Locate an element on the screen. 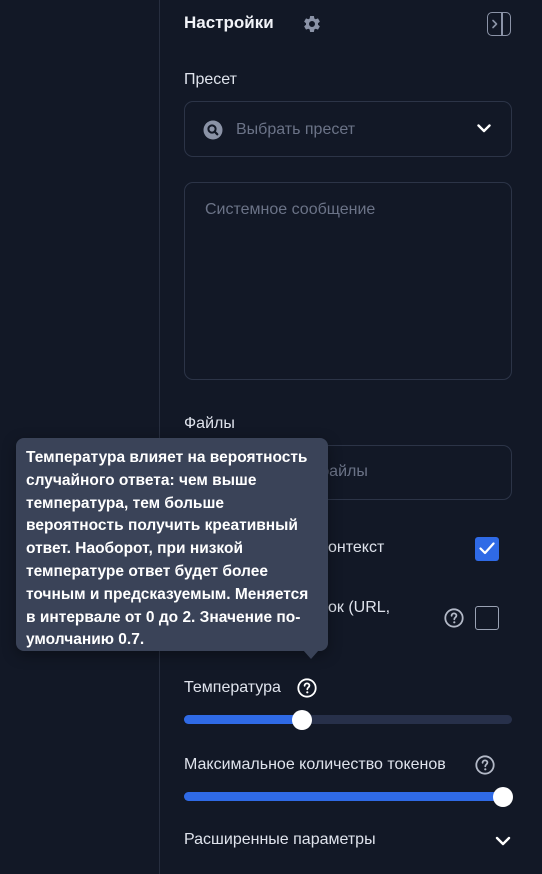 Image resolution: width=542 pixels, height=874 pixels. system-message-input is located at coordinates (348, 281).